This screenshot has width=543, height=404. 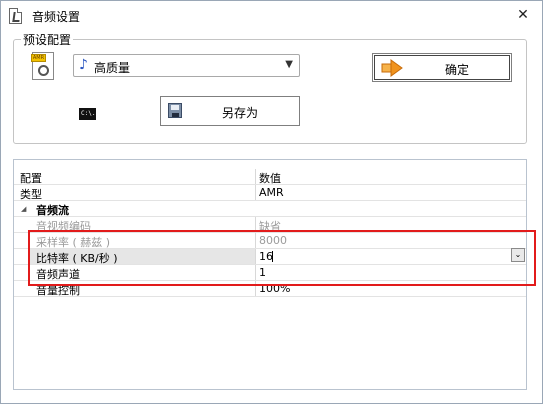 I want to click on title-bar: 音频设置 ✕, so click(x=271, y=16).